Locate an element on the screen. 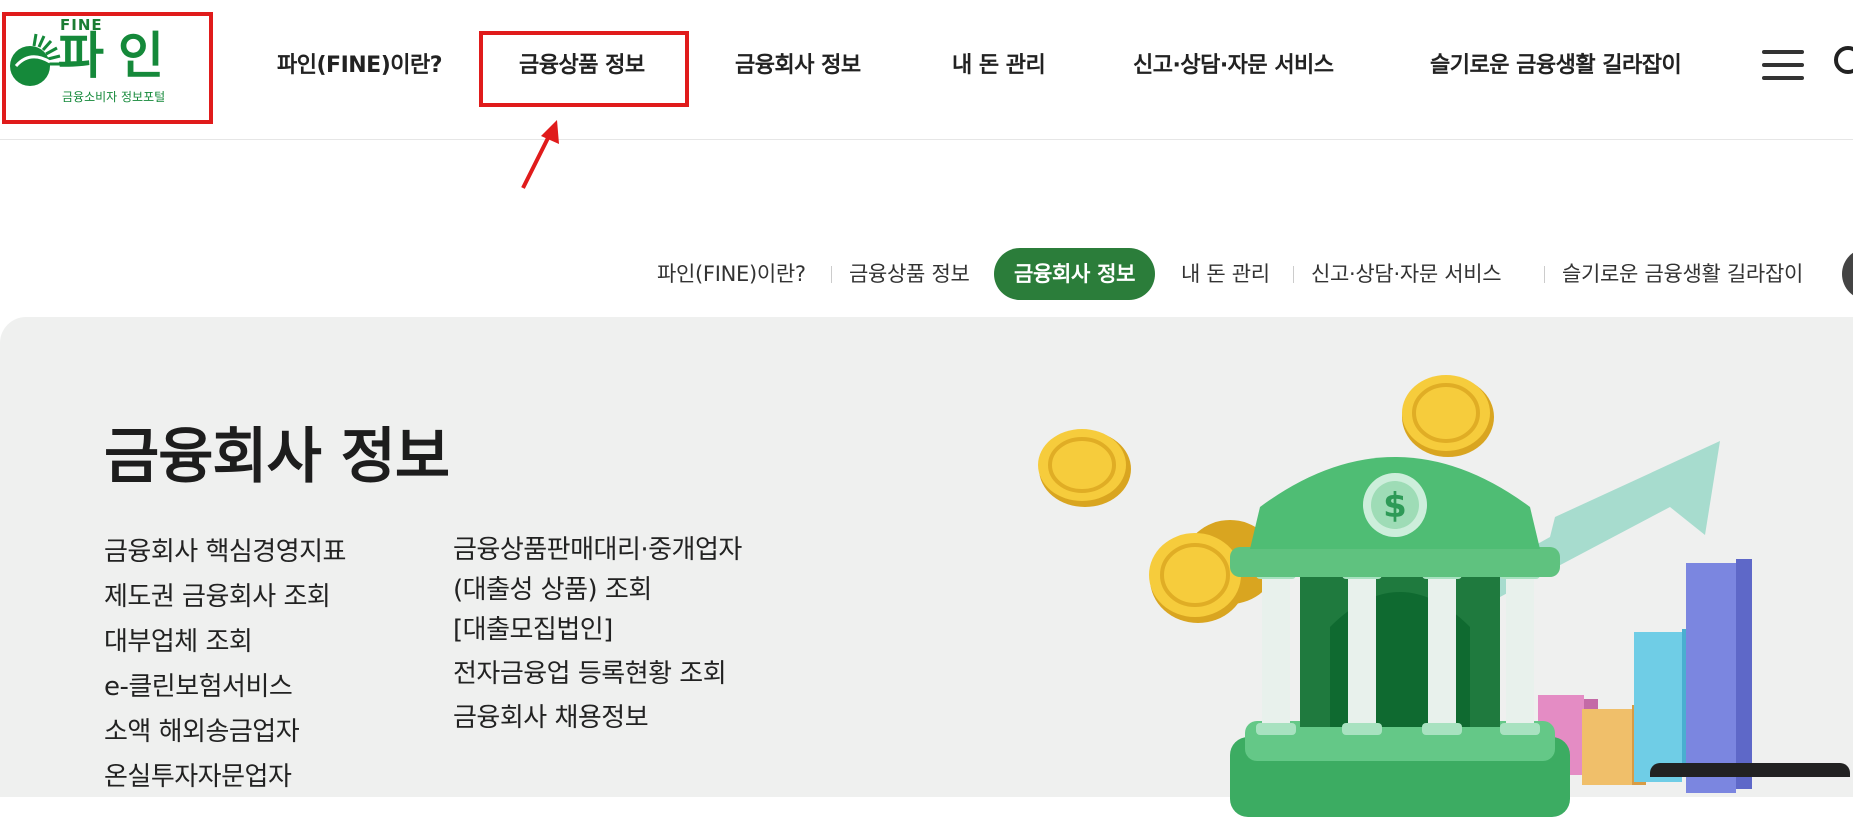 This screenshot has width=1853, height=817. subnav-item-product-info: 금융상품 정보 is located at coordinates (909, 274).